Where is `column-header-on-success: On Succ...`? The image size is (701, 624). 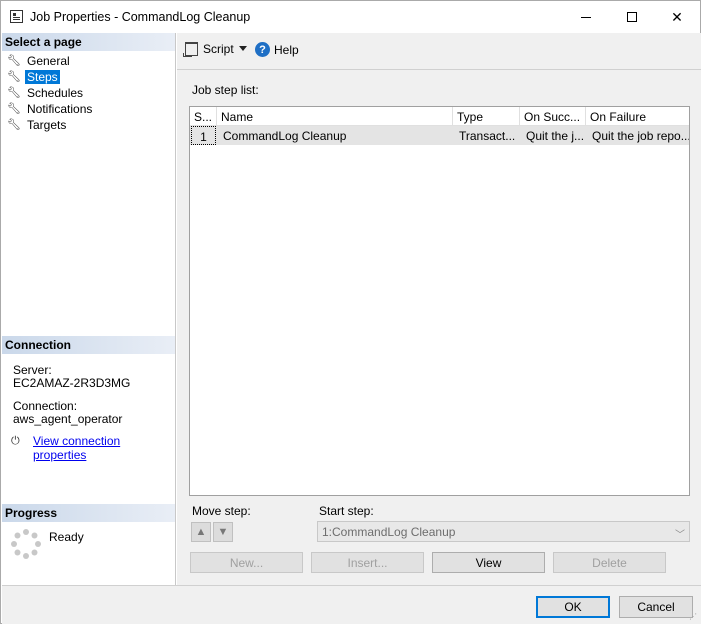 column-header-on-success: On Succ... is located at coordinates (553, 116).